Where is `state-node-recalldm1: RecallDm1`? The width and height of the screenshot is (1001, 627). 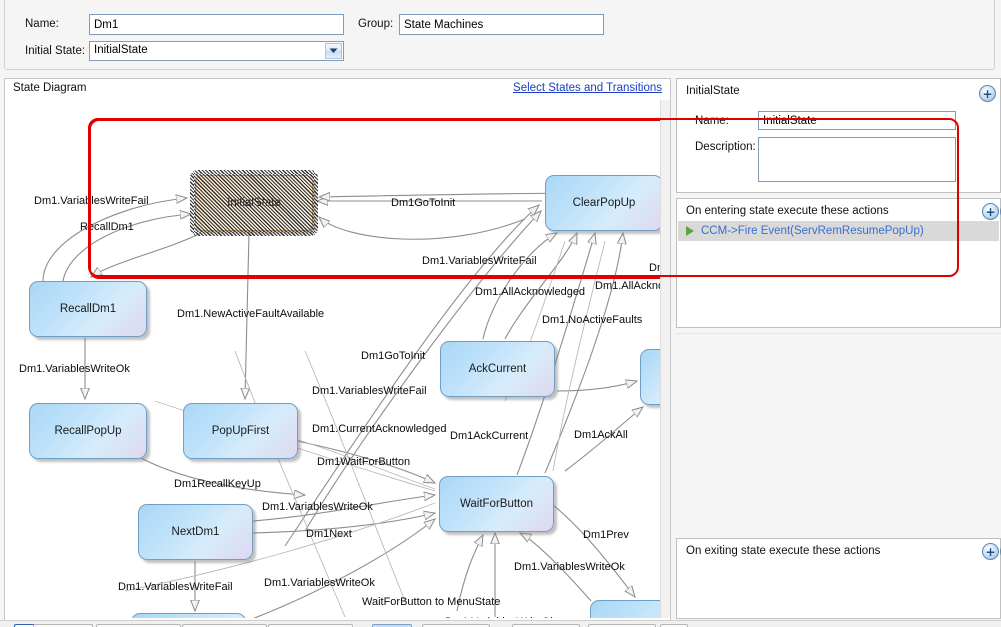 state-node-recalldm1: RecallDm1 is located at coordinates (88, 309).